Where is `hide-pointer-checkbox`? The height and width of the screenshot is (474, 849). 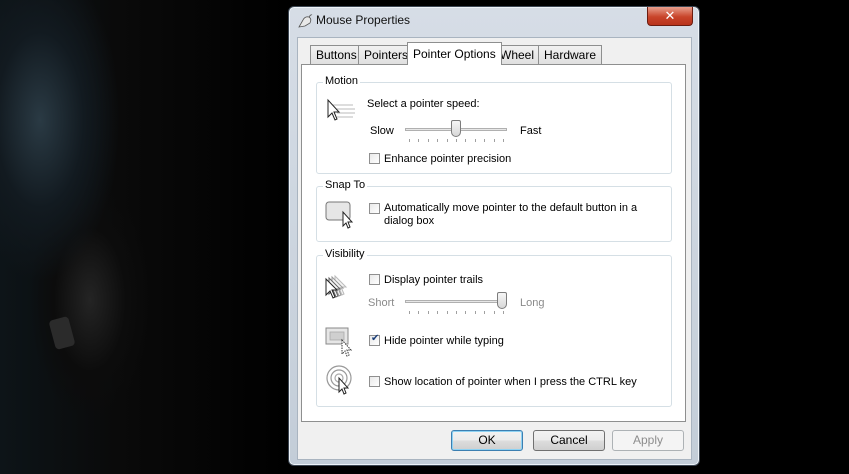 hide-pointer-checkbox is located at coordinates (374, 339).